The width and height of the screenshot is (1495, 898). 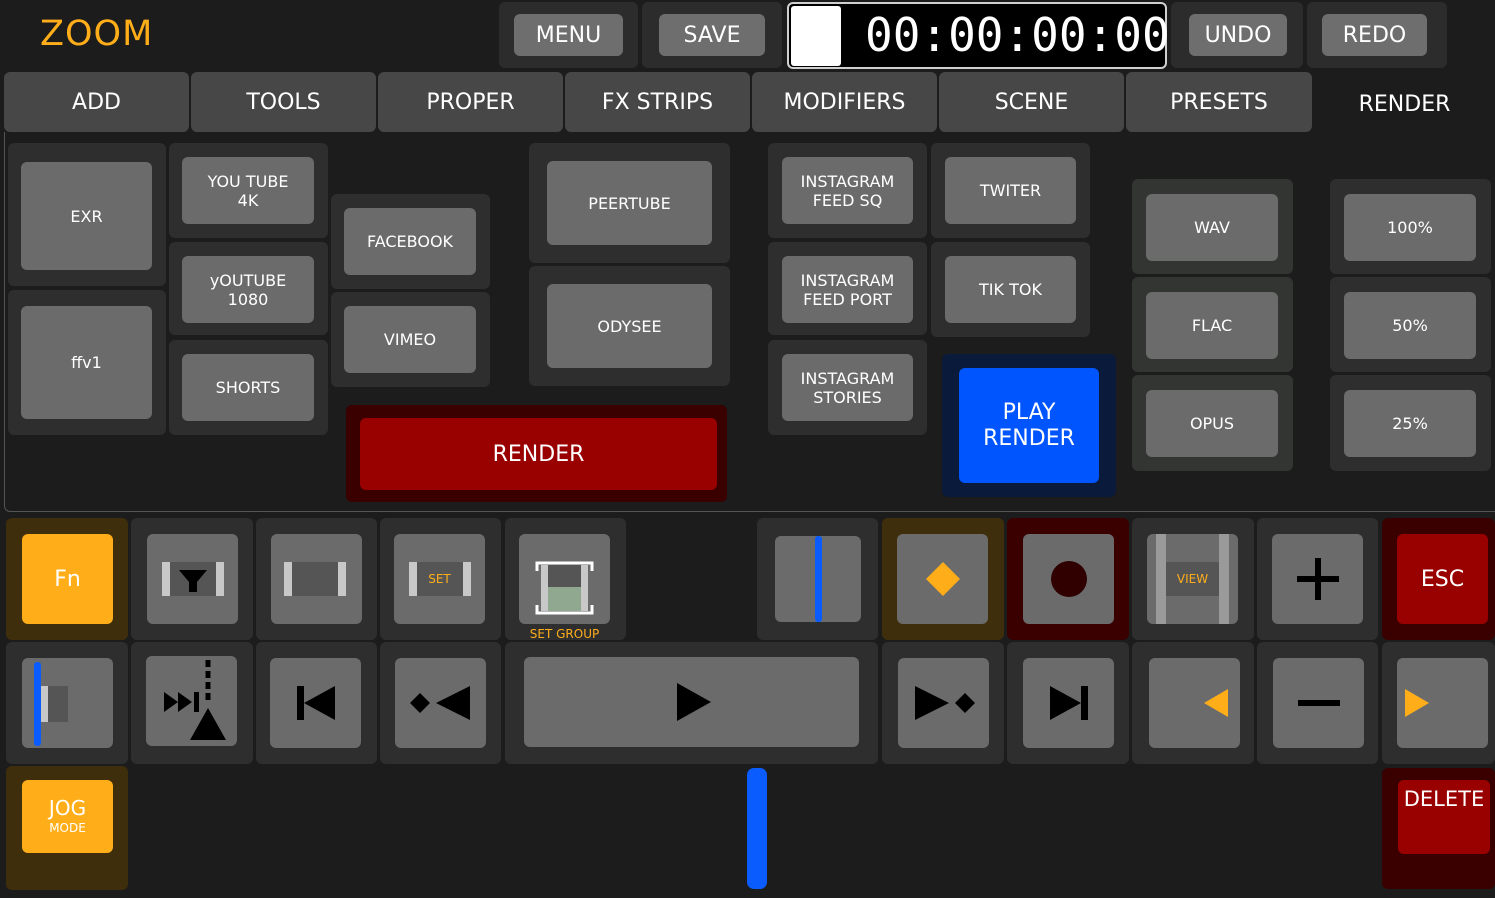 I want to click on youtube-1080-button: yOUTUBE 1080, so click(x=248, y=289).